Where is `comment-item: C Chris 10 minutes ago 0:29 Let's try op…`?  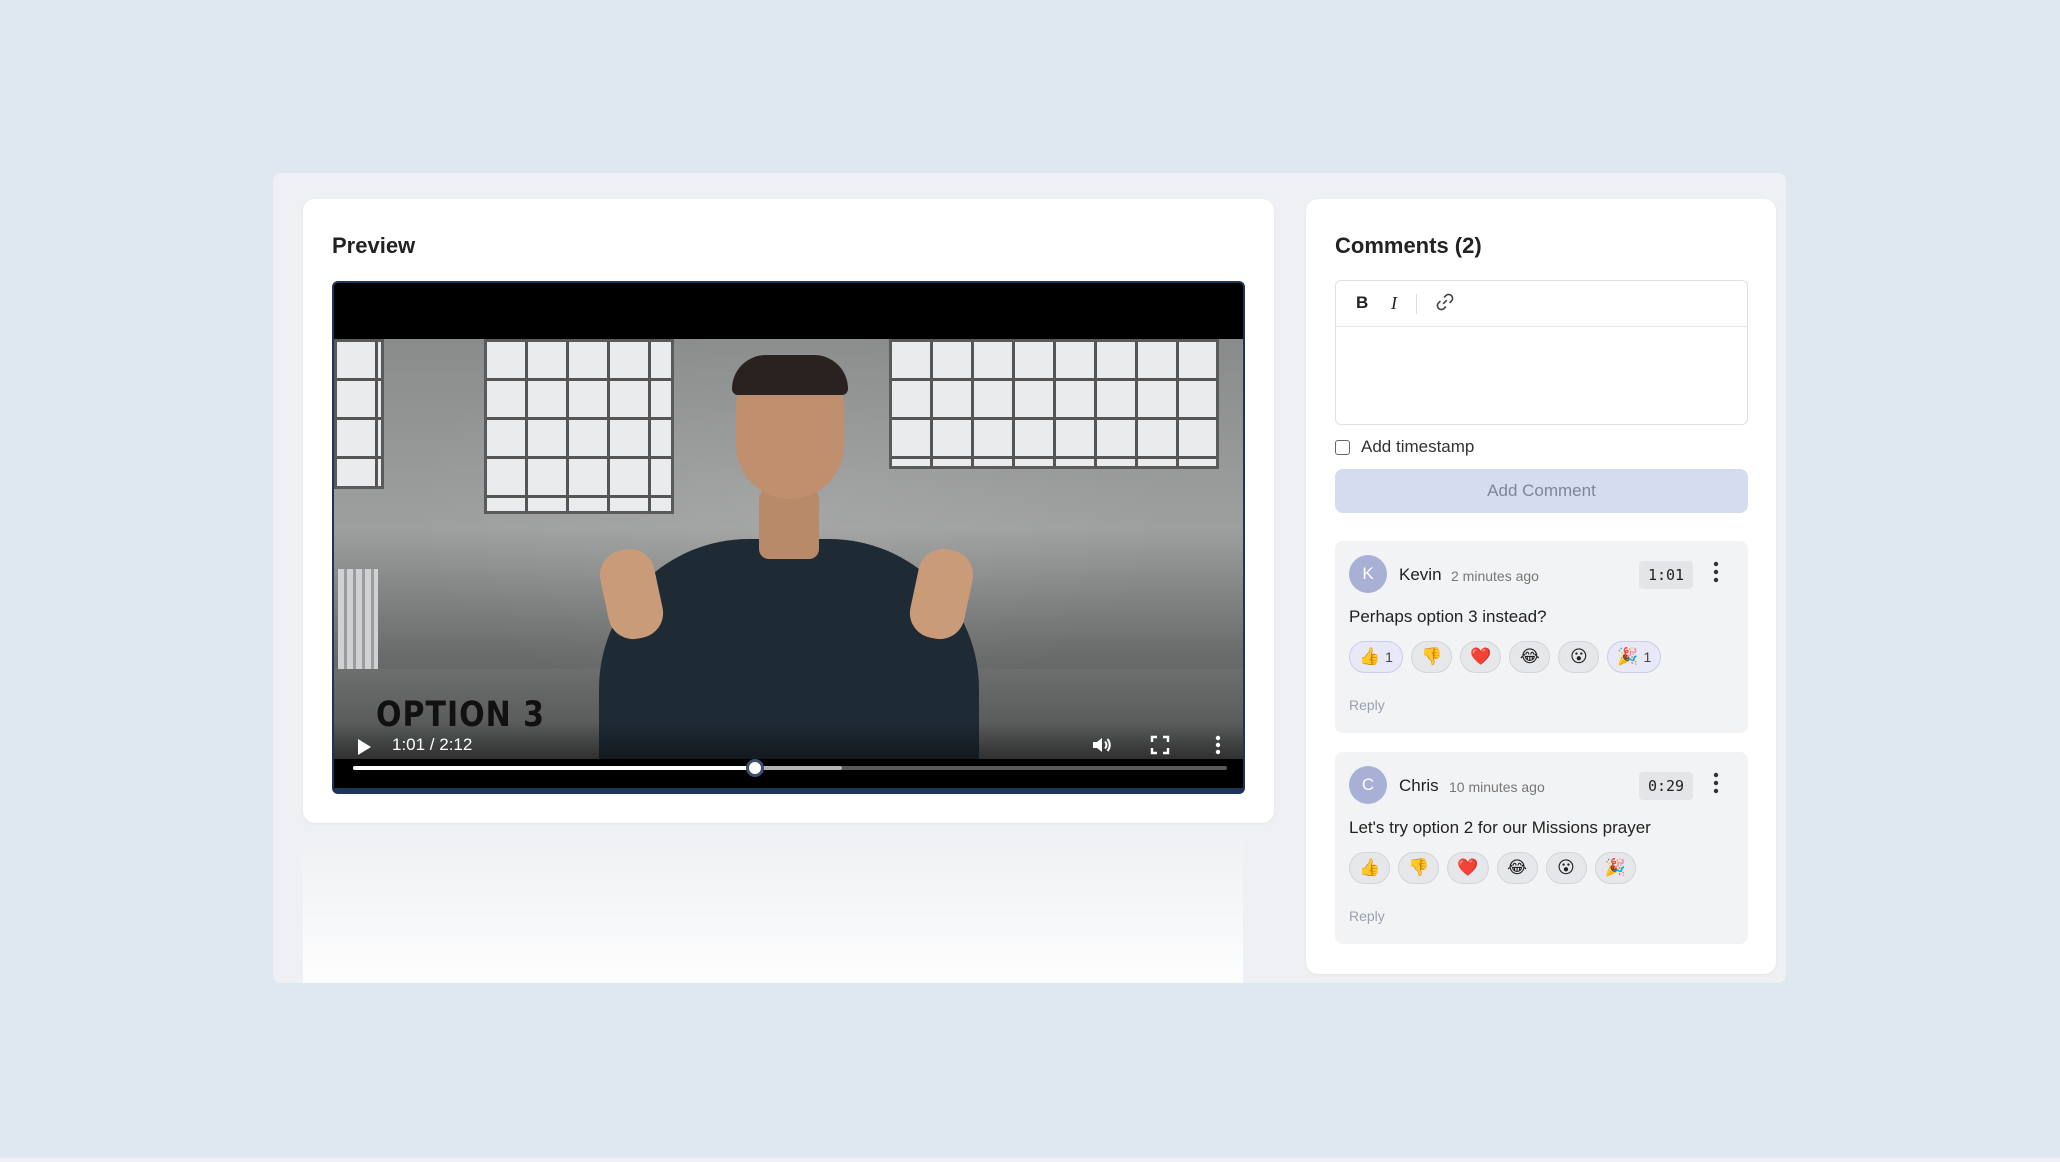
comment-item: C Chris 10 minutes ago 0:29 Let's try op… is located at coordinates (1541, 848).